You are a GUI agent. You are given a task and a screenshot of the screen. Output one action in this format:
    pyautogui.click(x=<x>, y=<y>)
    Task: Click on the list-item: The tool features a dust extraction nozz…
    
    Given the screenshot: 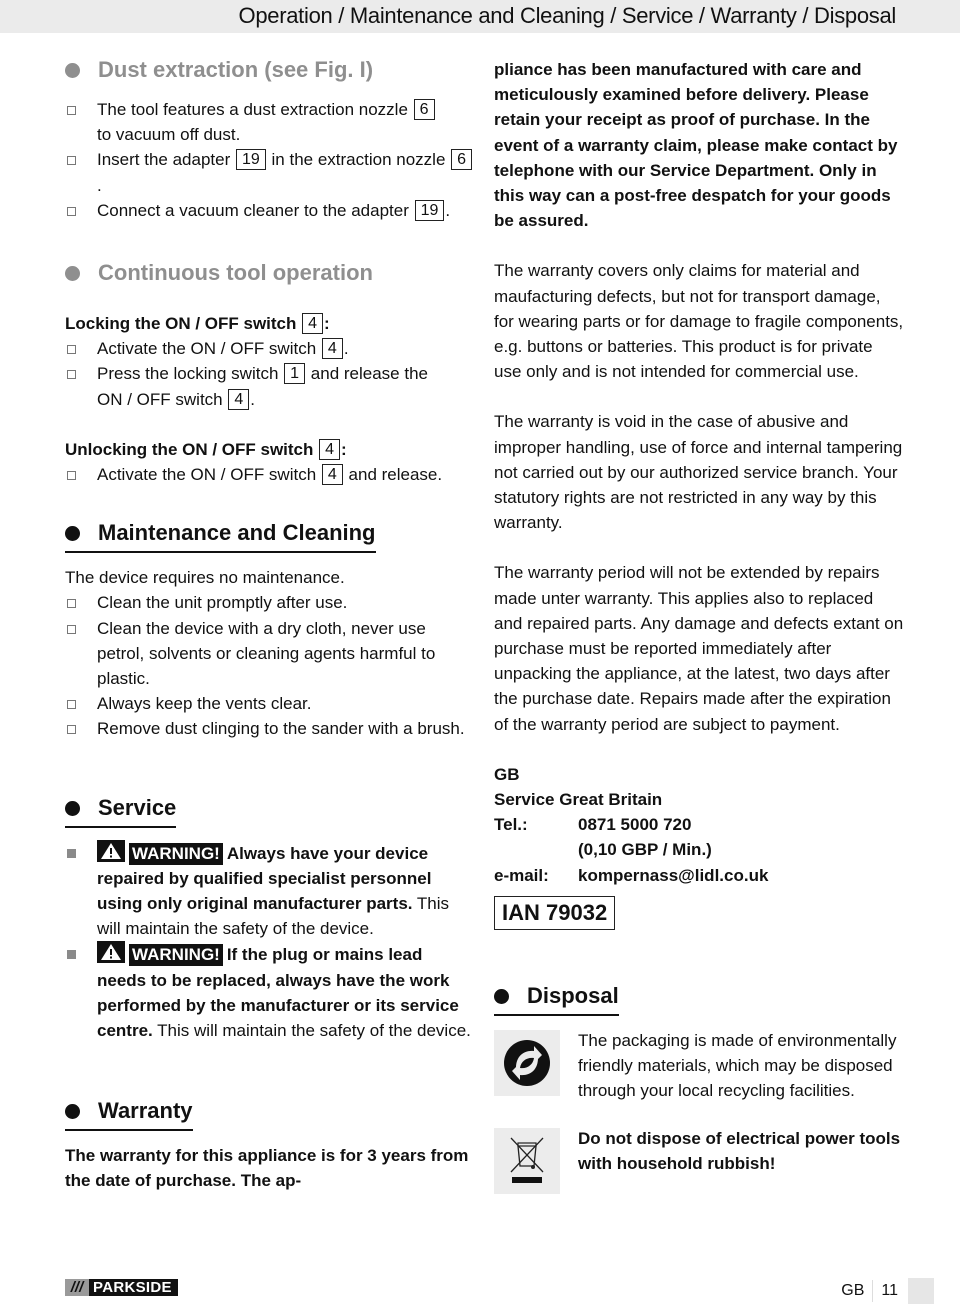 What is the action you would take?
    pyautogui.click(x=270, y=122)
    